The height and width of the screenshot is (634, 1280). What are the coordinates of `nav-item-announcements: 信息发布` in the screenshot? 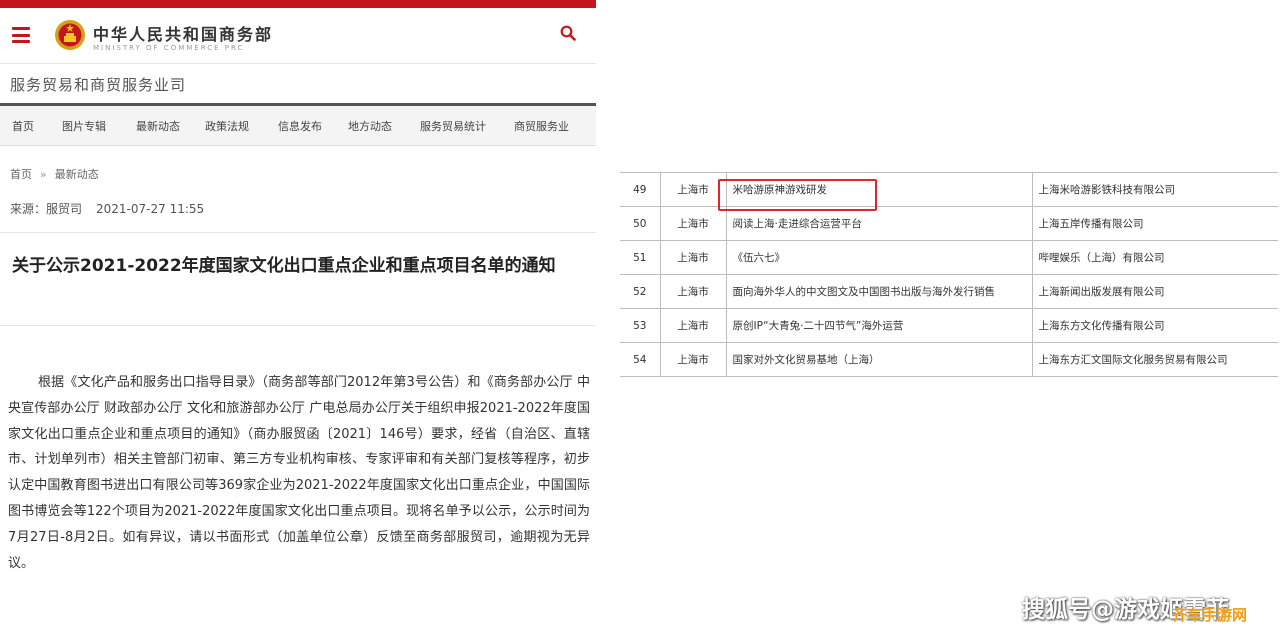 It's located at (300, 126).